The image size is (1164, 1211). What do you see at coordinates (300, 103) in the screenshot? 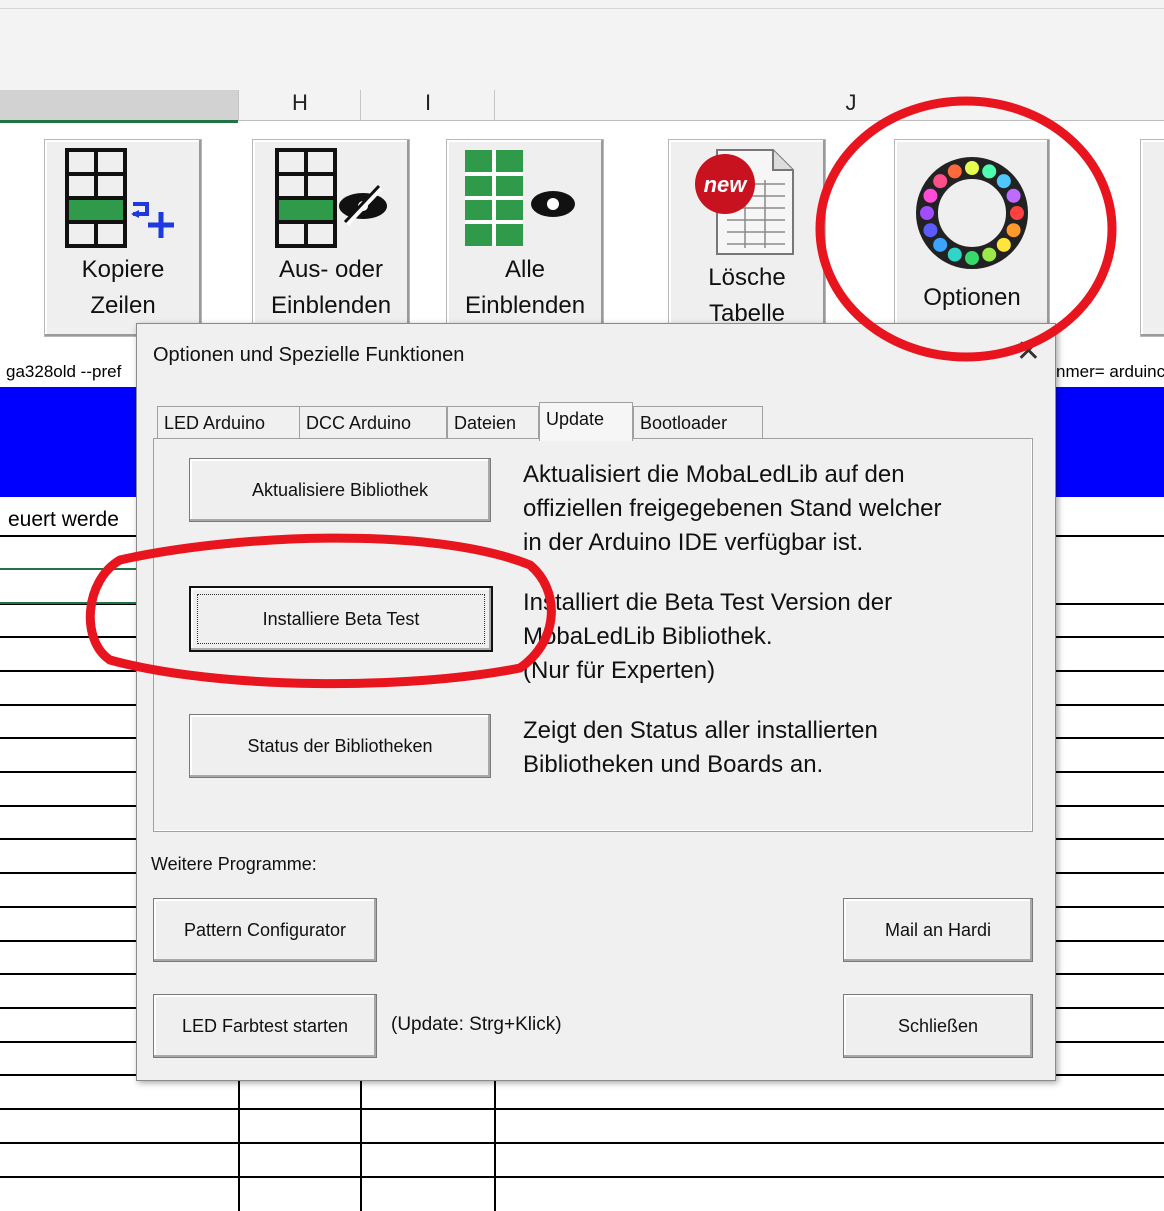
I see `column-header-h: H` at bounding box center [300, 103].